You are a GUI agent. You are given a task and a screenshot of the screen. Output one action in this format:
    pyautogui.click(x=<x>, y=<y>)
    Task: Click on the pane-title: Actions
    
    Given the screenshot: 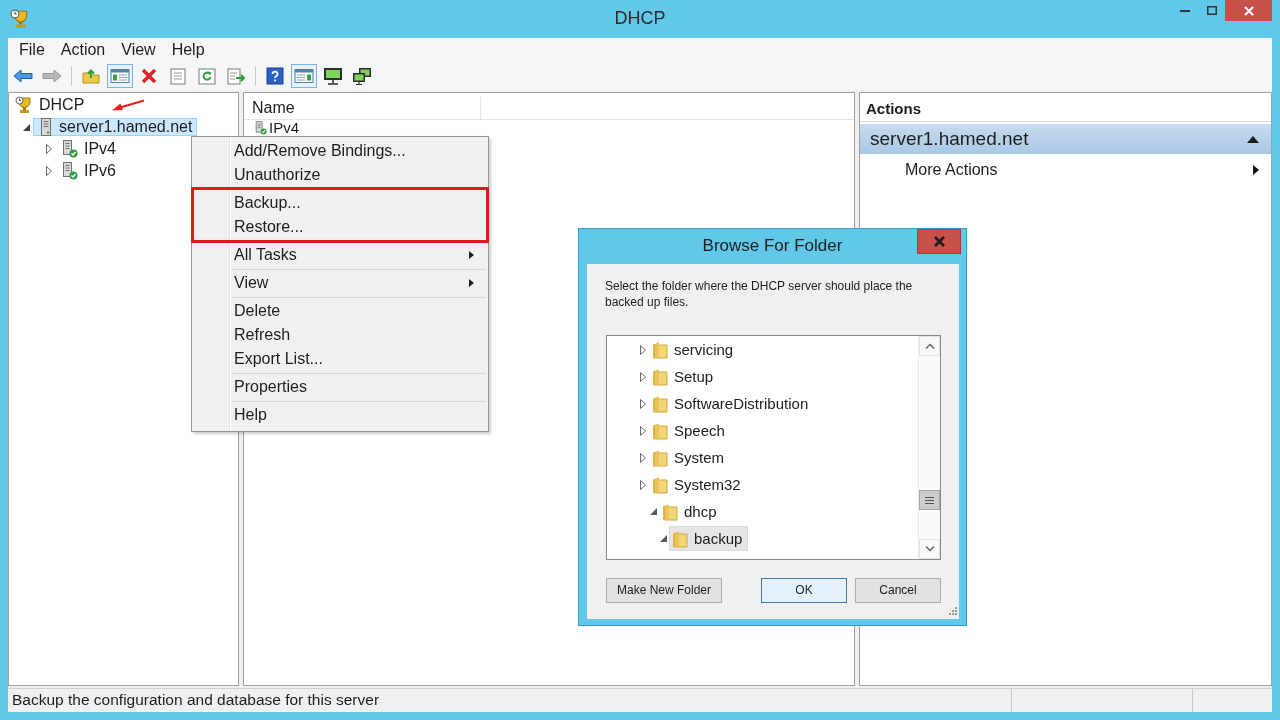 What is the action you would take?
    pyautogui.click(x=1065, y=109)
    